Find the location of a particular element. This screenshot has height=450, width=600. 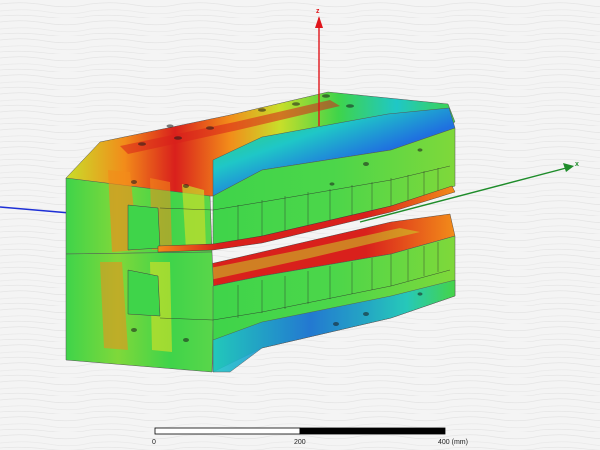

lower-pole-step is located at coordinates (144, 293).